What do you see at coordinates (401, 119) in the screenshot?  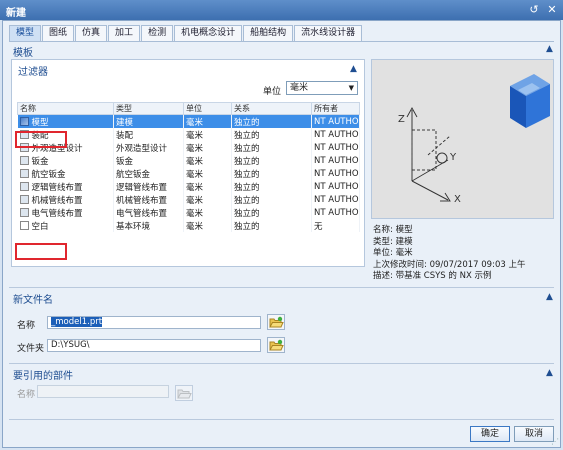 I see `z-axis-label: Z` at bounding box center [401, 119].